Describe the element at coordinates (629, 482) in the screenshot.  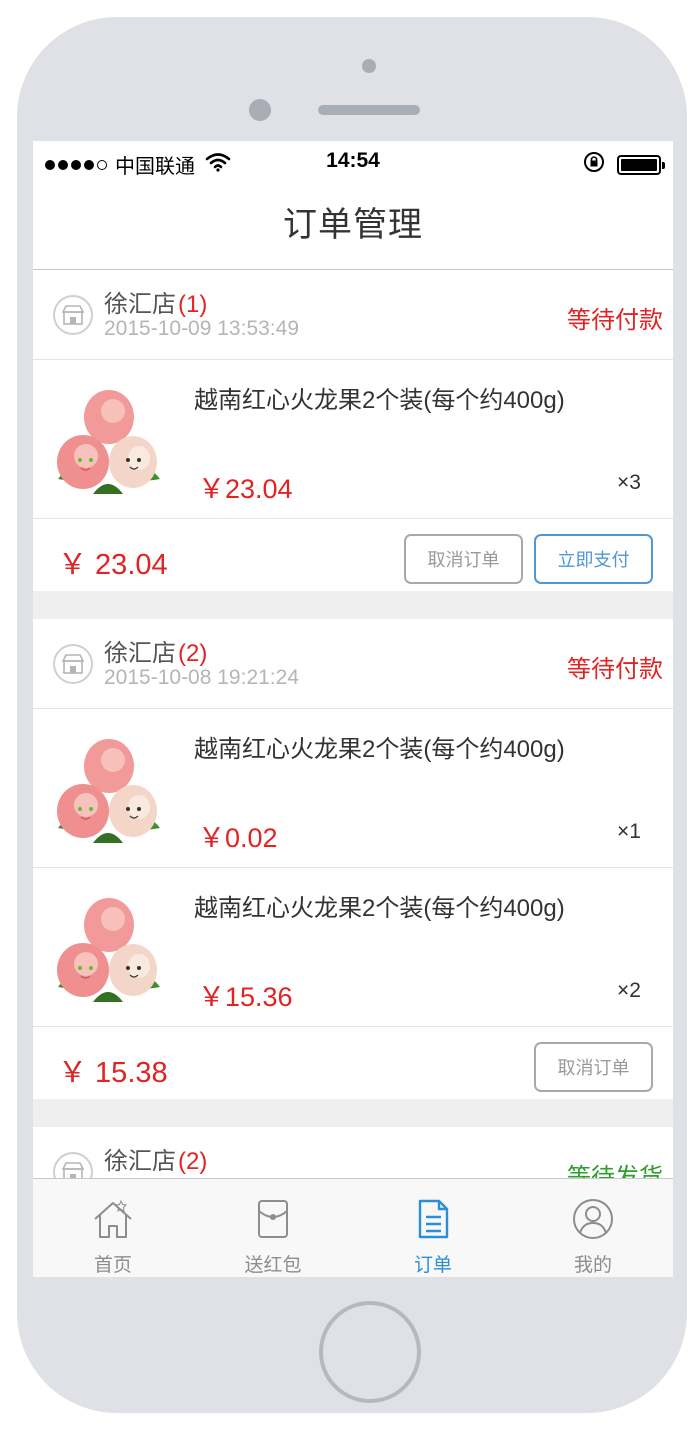
I see `product-quantity: ×3` at that location.